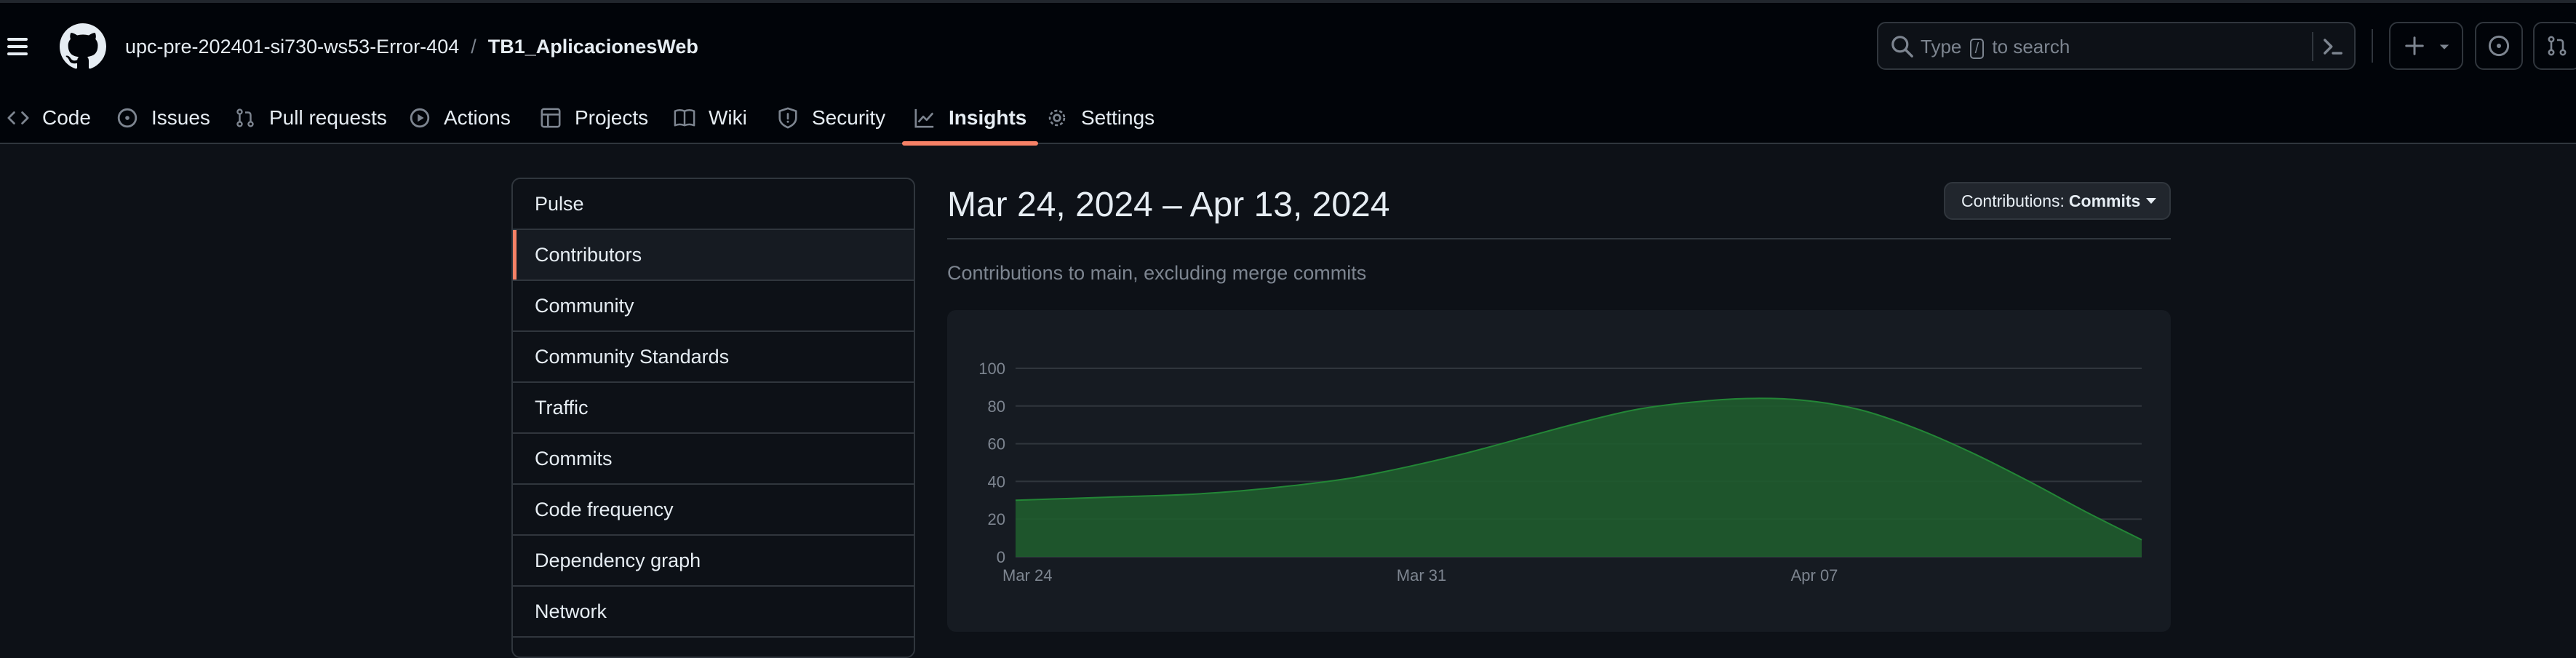 The height and width of the screenshot is (658, 2576). What do you see at coordinates (66, 118) in the screenshot?
I see `tab-label: Code` at bounding box center [66, 118].